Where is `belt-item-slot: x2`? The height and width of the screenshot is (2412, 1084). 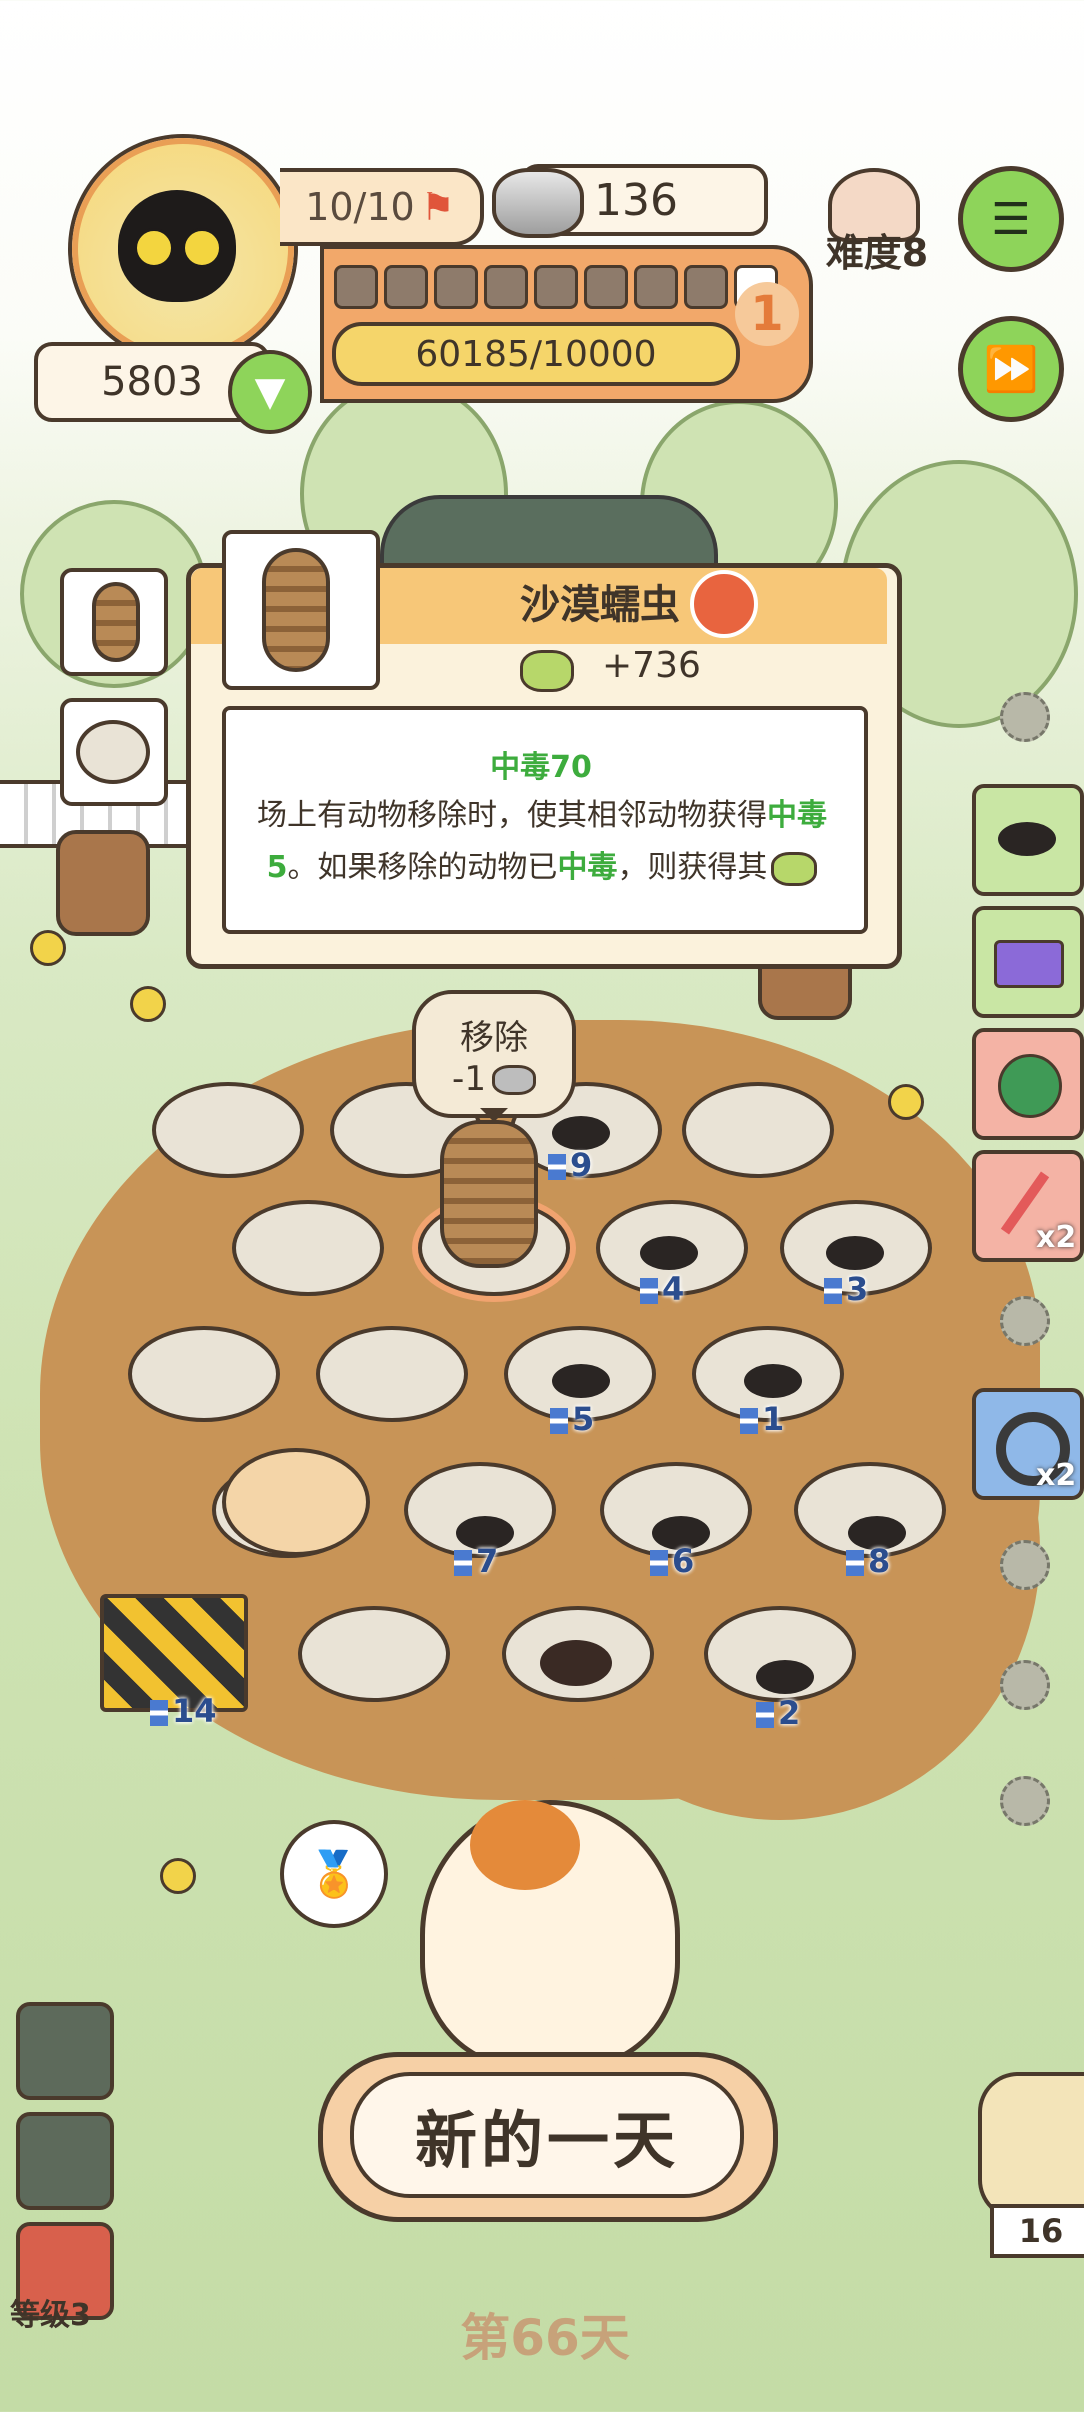 belt-item-slot: x2 is located at coordinates (1028, 1444).